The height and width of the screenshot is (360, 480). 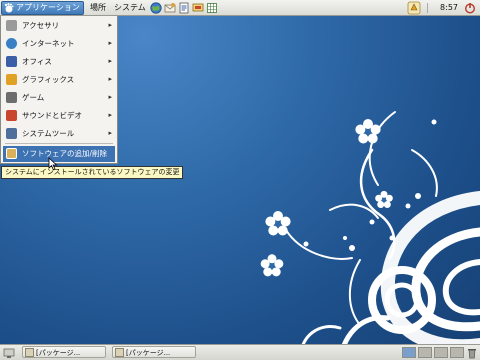 I want to click on web-browser-launcher-icon, so click(x=156, y=8).